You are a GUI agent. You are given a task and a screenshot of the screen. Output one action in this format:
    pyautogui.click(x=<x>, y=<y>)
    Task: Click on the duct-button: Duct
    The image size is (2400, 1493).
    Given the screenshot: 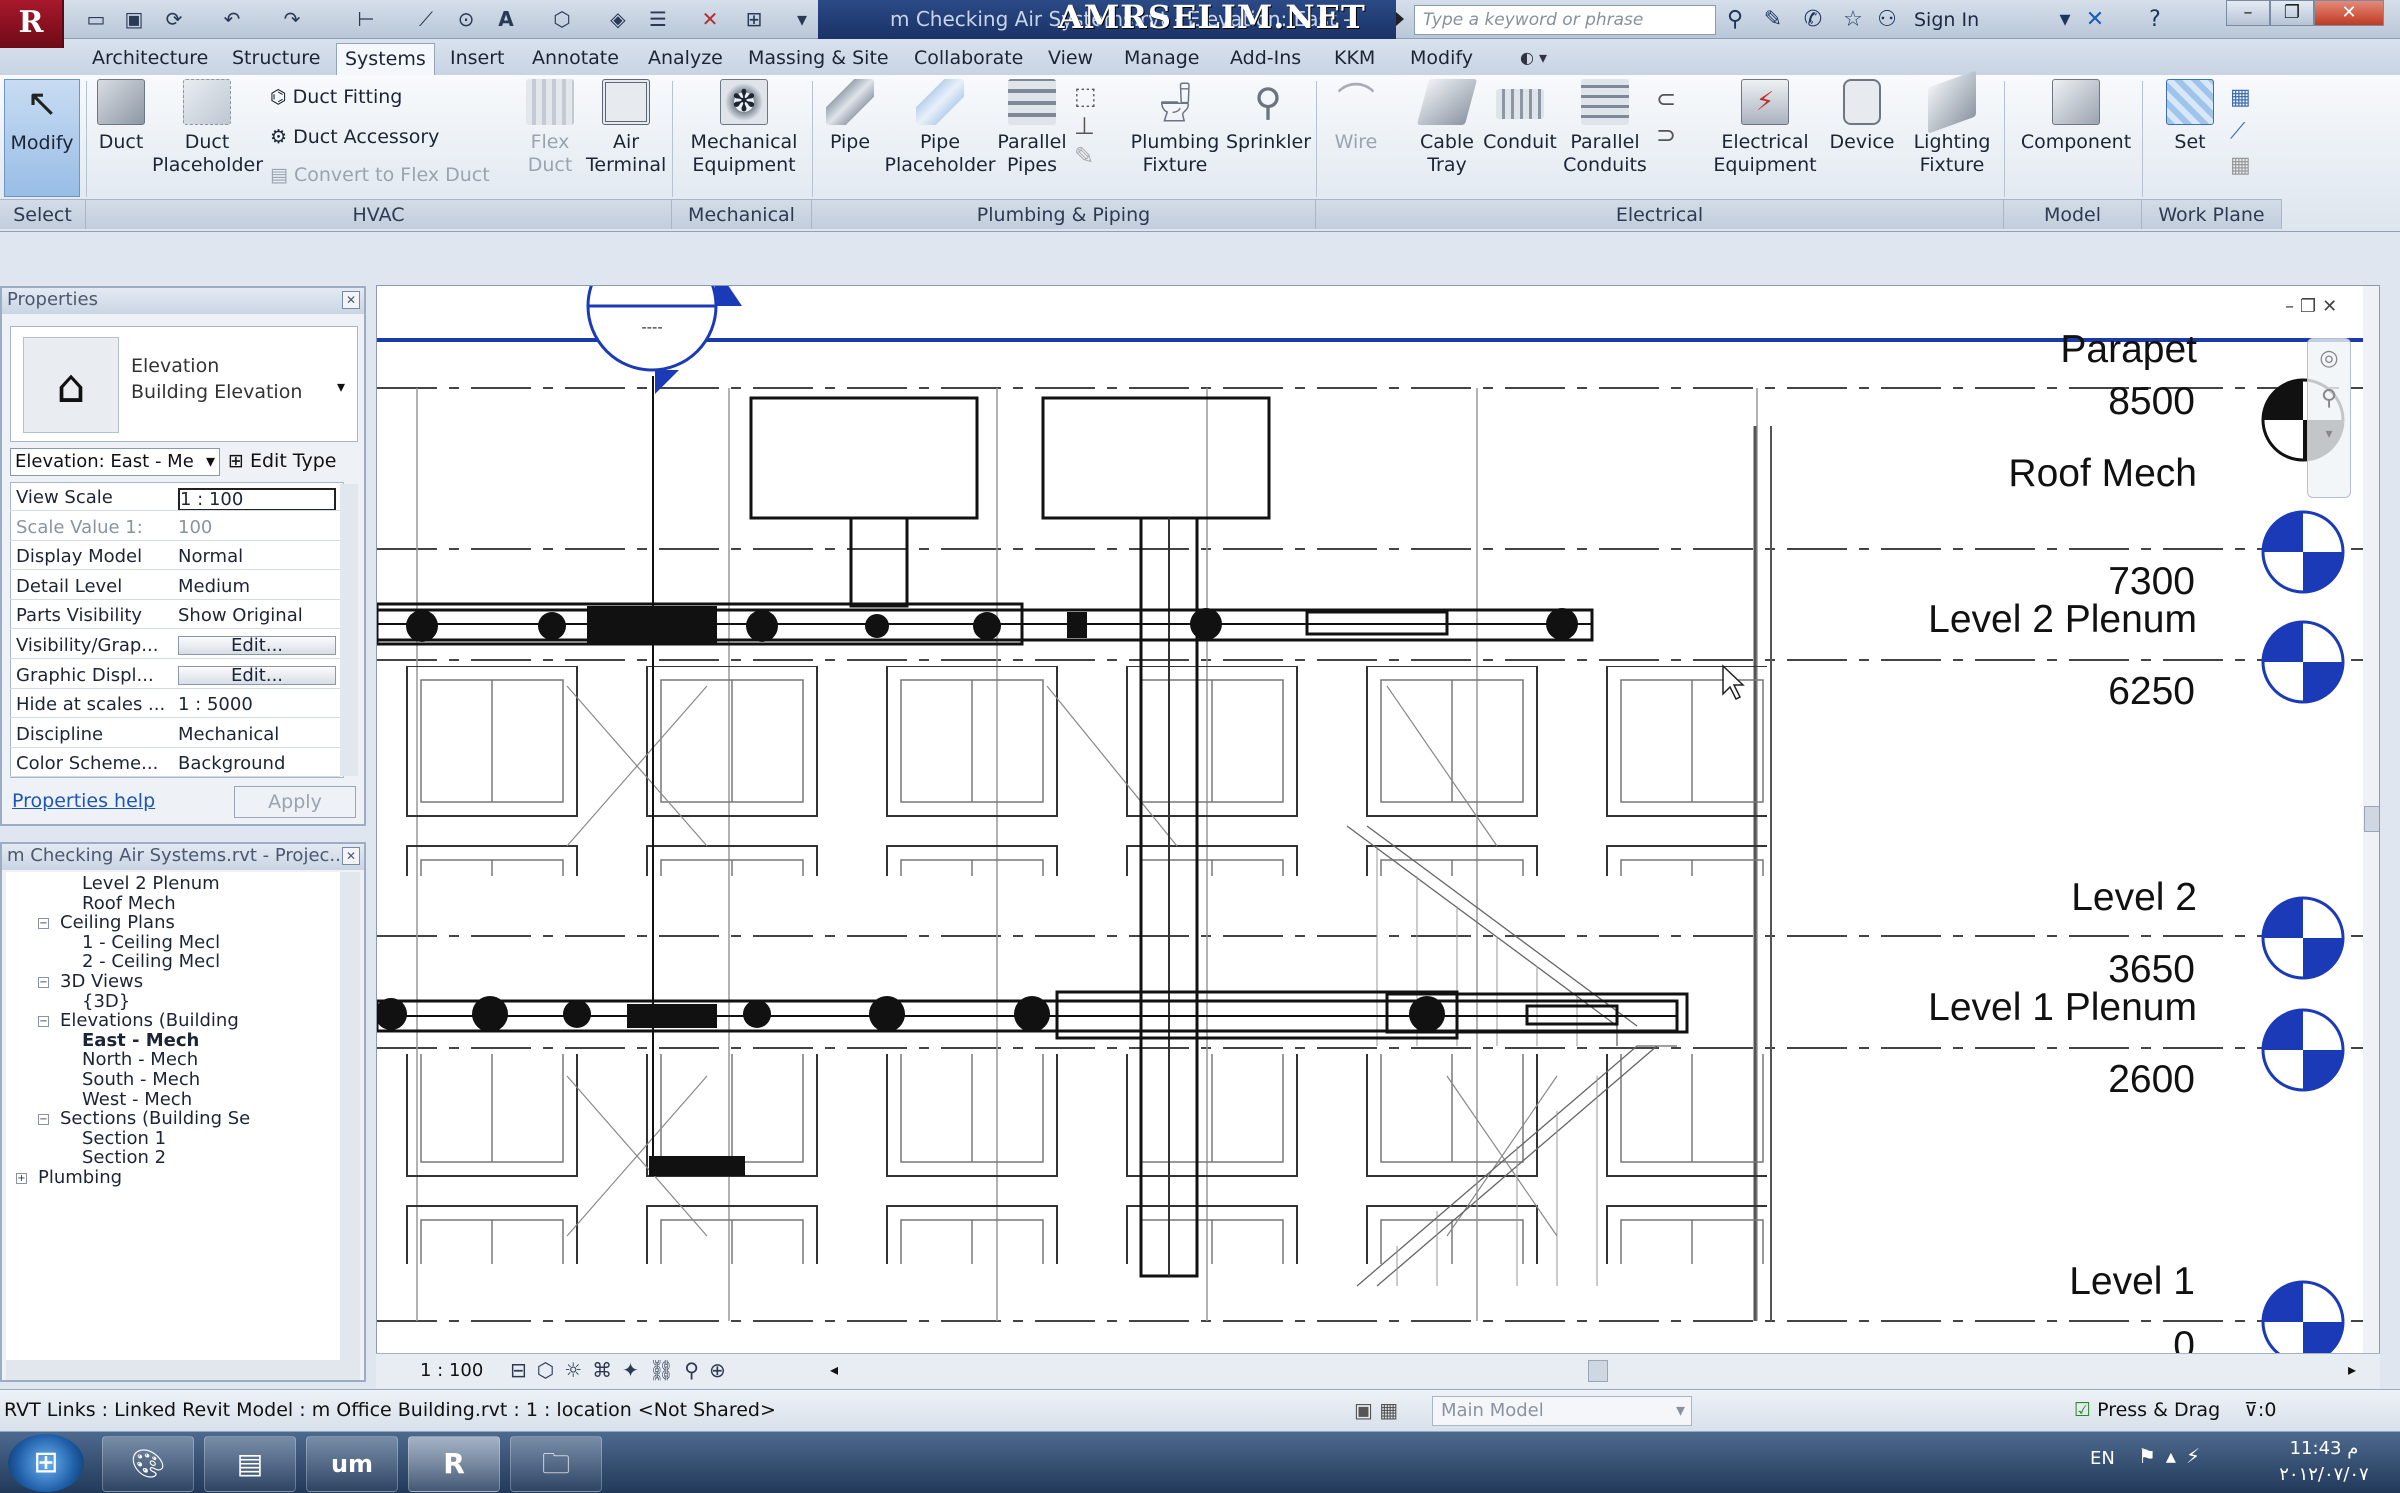 What is the action you would take?
    pyautogui.click(x=121, y=116)
    